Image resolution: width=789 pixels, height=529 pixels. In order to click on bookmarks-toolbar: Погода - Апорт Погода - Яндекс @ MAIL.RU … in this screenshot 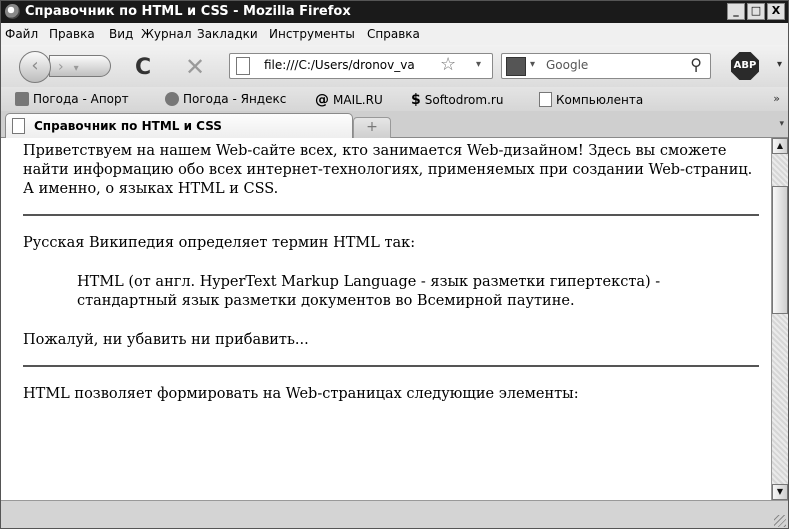, I will do `click(394, 99)`.